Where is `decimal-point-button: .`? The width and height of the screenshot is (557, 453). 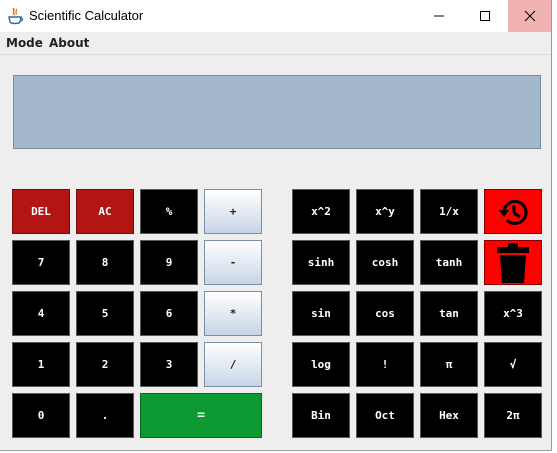 decimal-point-button: . is located at coordinates (105, 415).